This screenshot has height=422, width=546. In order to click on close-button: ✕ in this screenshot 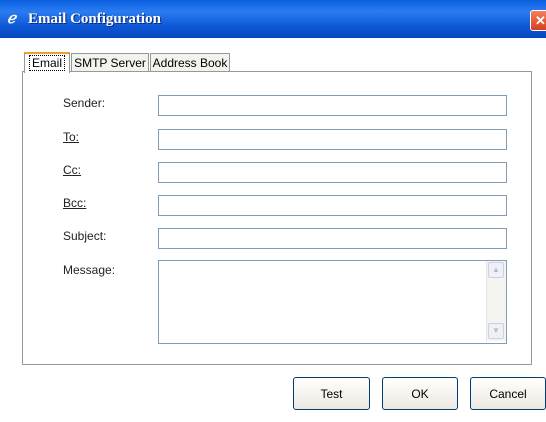, I will do `click(538, 20)`.